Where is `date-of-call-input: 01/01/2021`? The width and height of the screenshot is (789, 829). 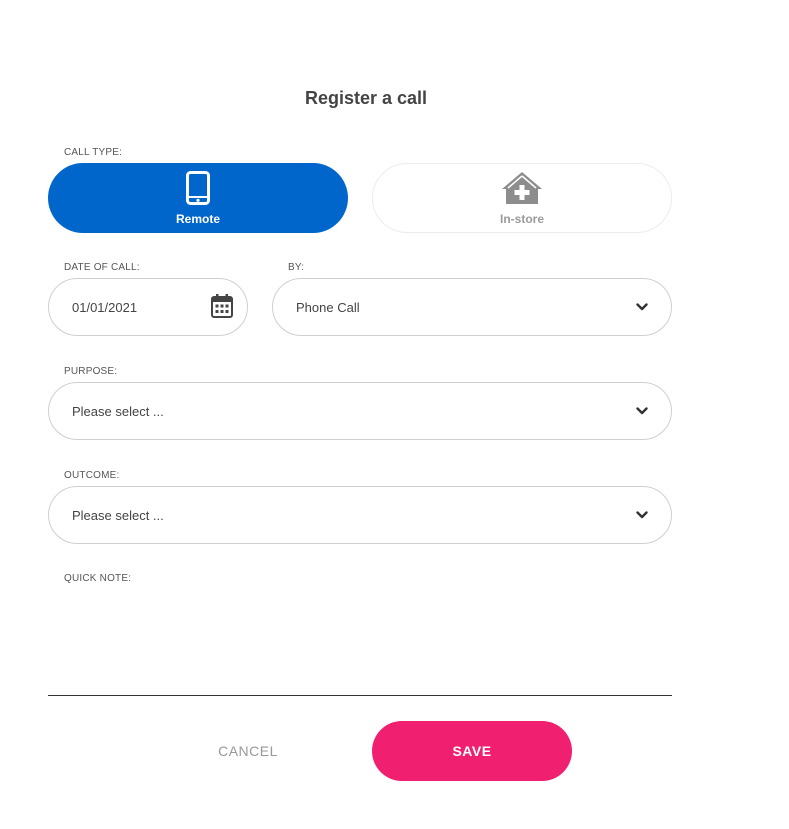 date-of-call-input: 01/01/2021 is located at coordinates (148, 307).